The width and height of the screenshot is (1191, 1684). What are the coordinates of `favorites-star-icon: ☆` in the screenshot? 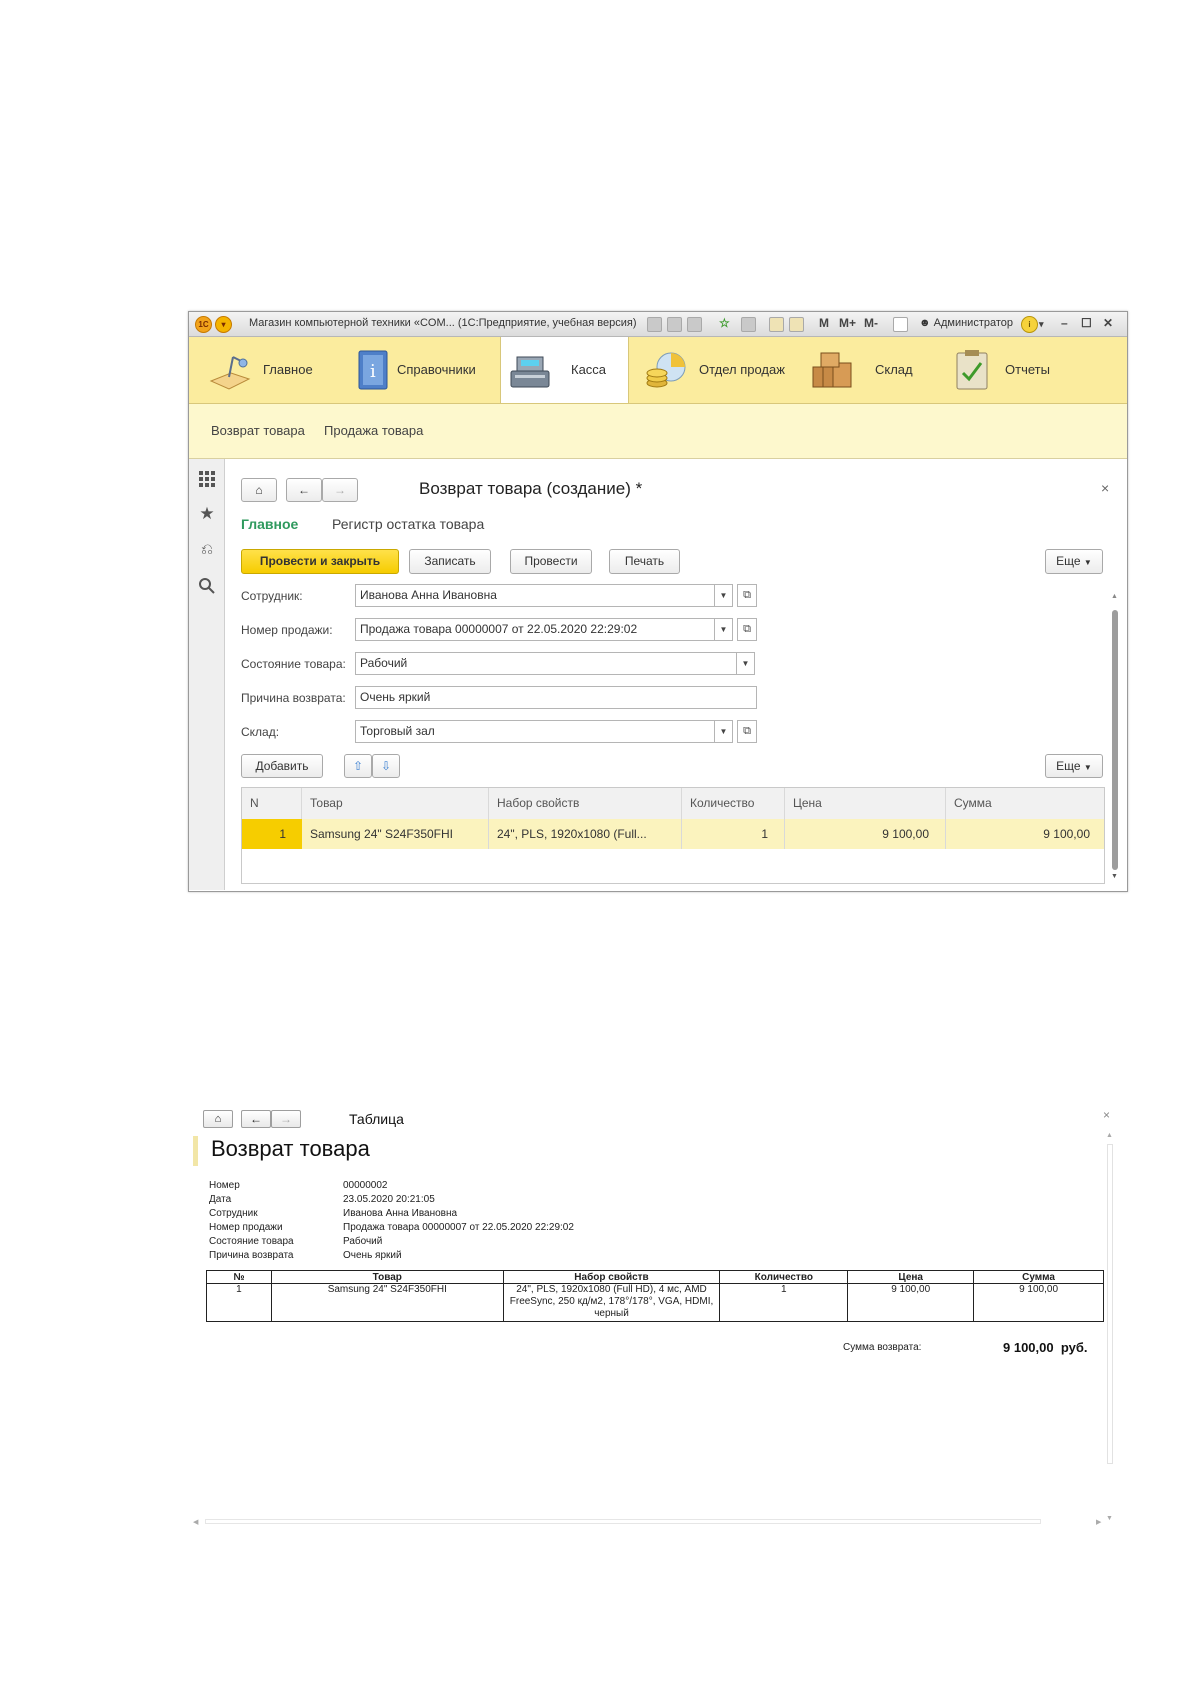 It's located at (724, 323).